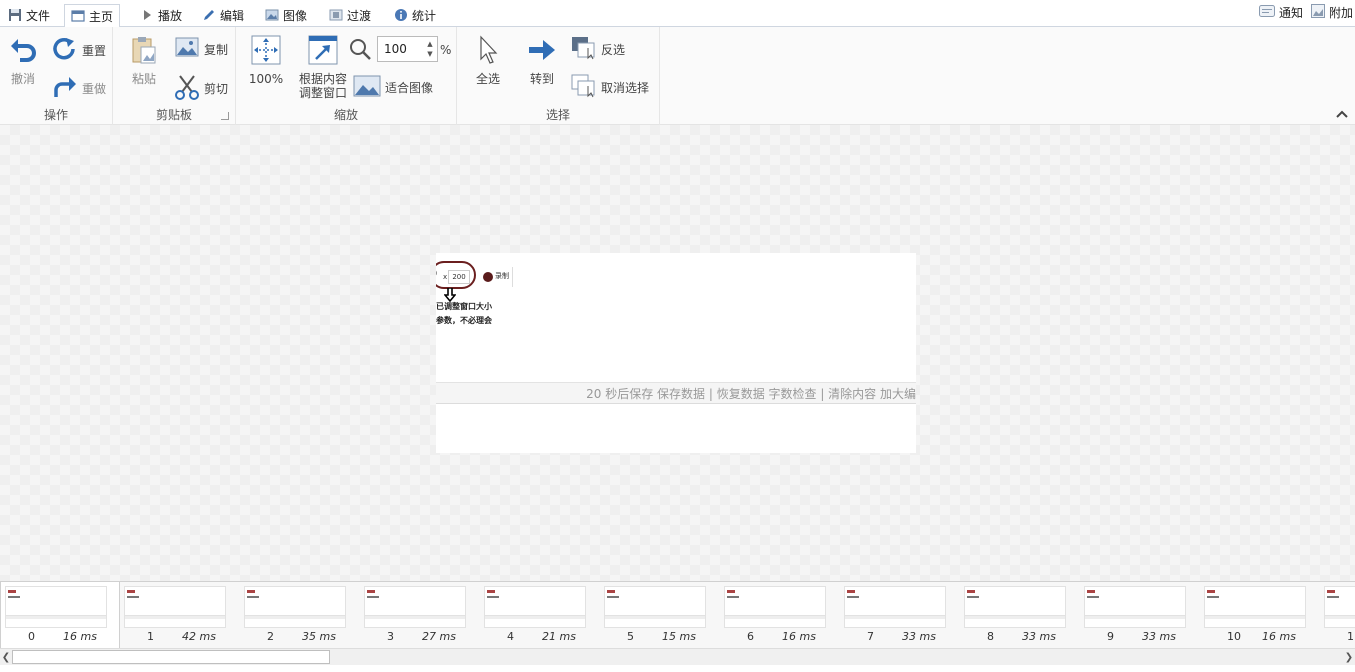 The image size is (1355, 672). Describe the element at coordinates (78, 16) in the screenshot. I see `home-icon` at that location.